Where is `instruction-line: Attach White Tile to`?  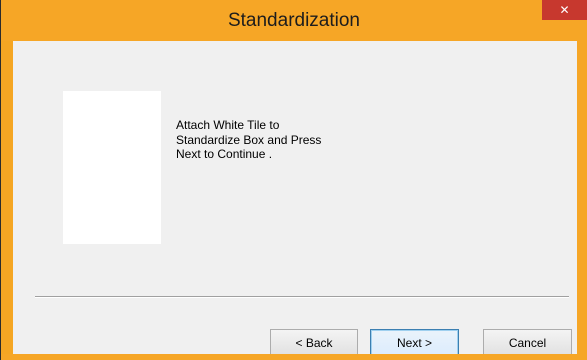 instruction-line: Attach White Tile to is located at coordinates (228, 125).